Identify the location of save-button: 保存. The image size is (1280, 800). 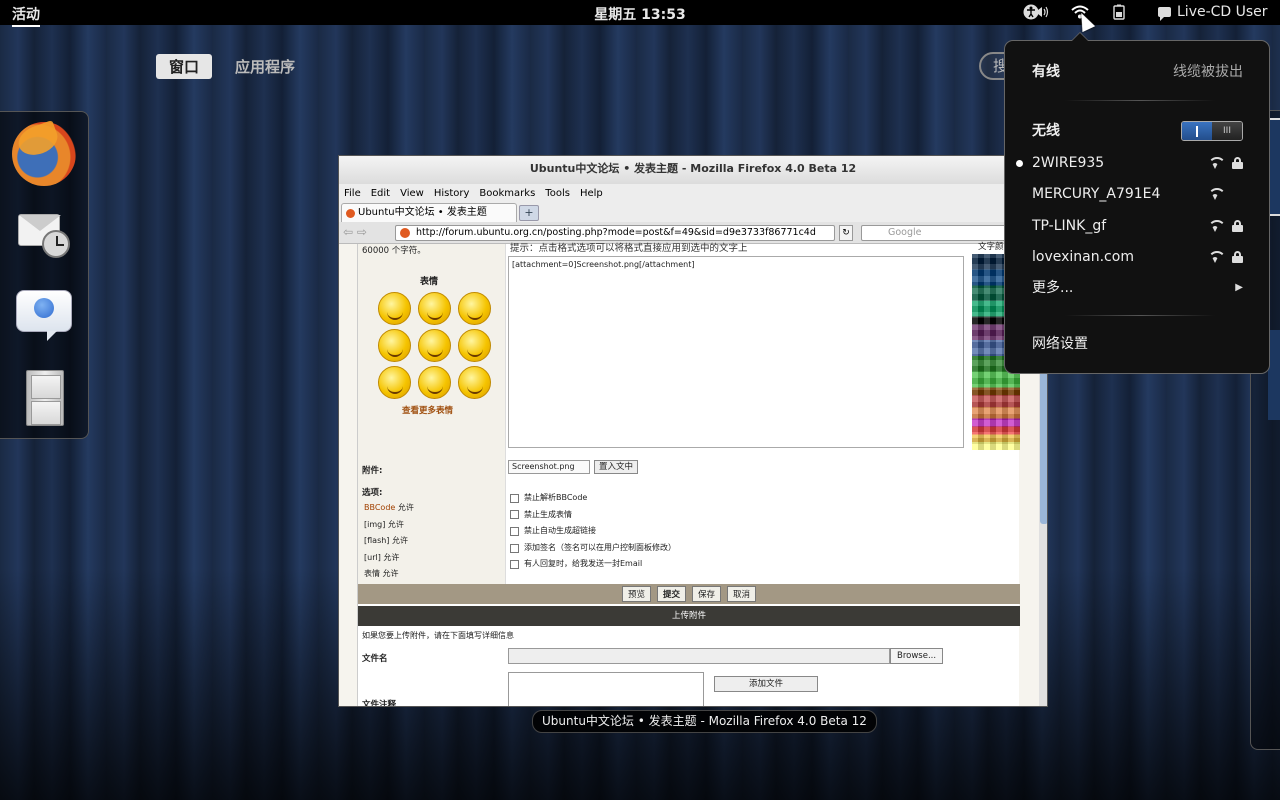
(707, 594).